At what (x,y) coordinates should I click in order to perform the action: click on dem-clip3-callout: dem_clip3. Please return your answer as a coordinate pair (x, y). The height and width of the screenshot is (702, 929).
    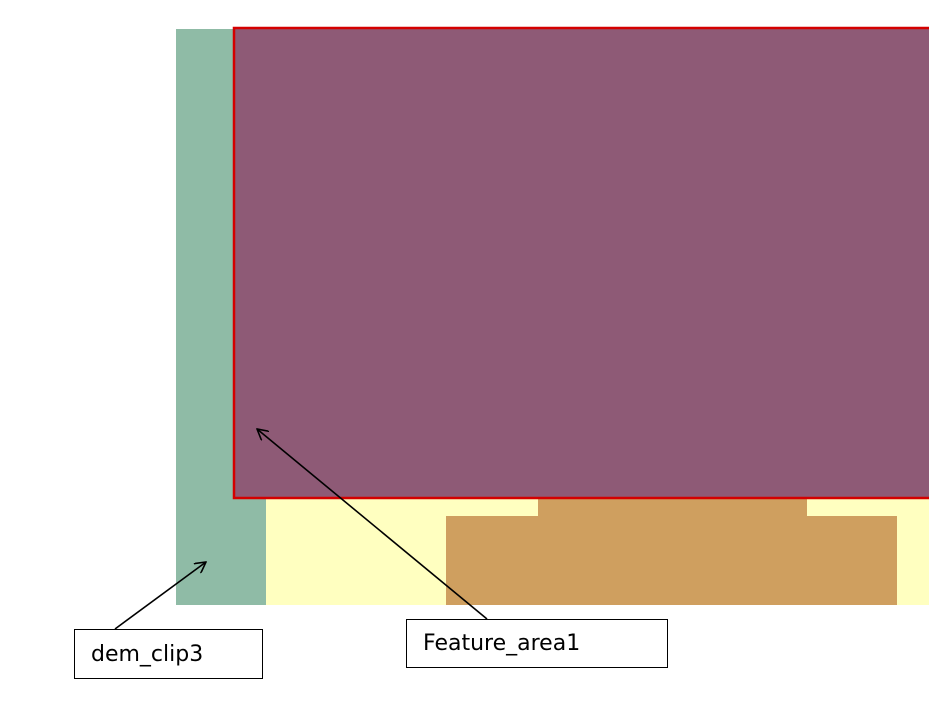
    Looking at the image, I should click on (168, 654).